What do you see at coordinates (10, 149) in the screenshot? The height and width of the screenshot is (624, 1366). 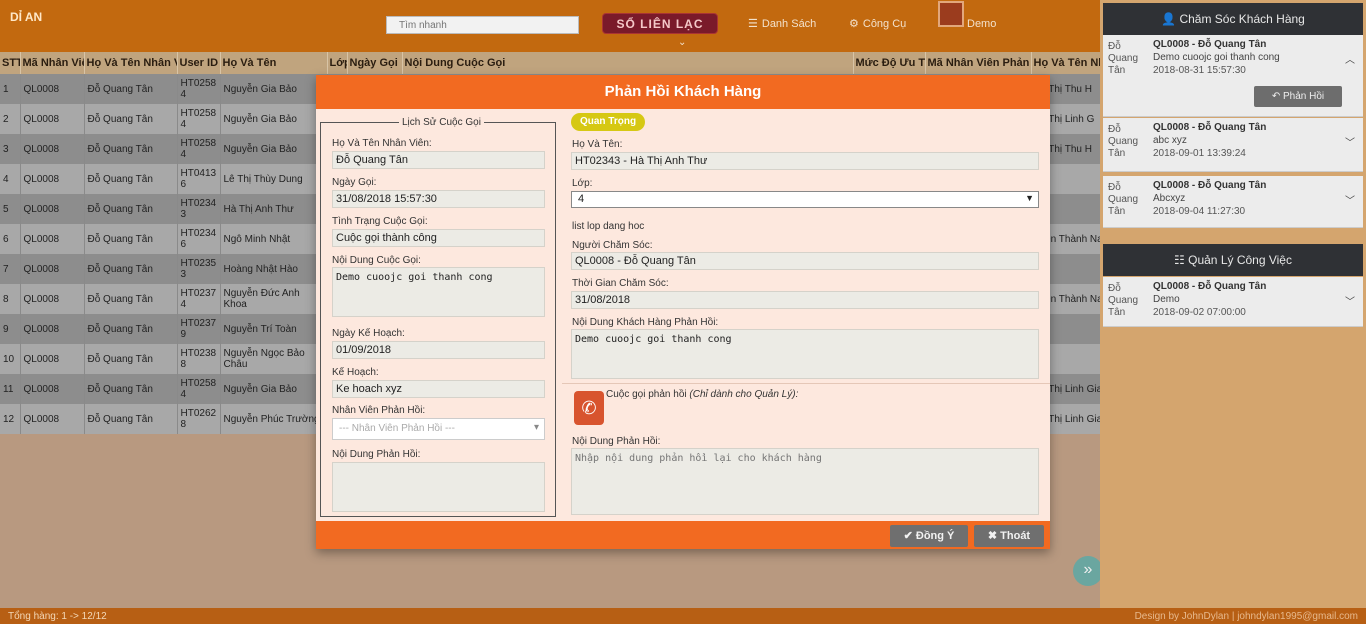 I see `cell-stt: 3` at bounding box center [10, 149].